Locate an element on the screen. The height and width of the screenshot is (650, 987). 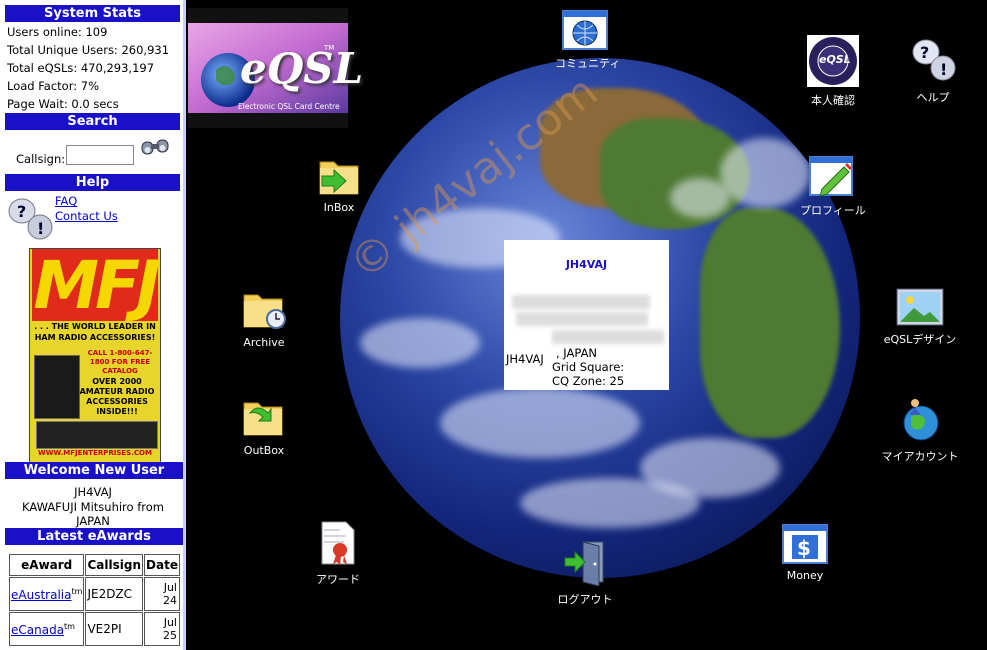
system-stats-heading: System Stats is located at coordinates (92, 13).